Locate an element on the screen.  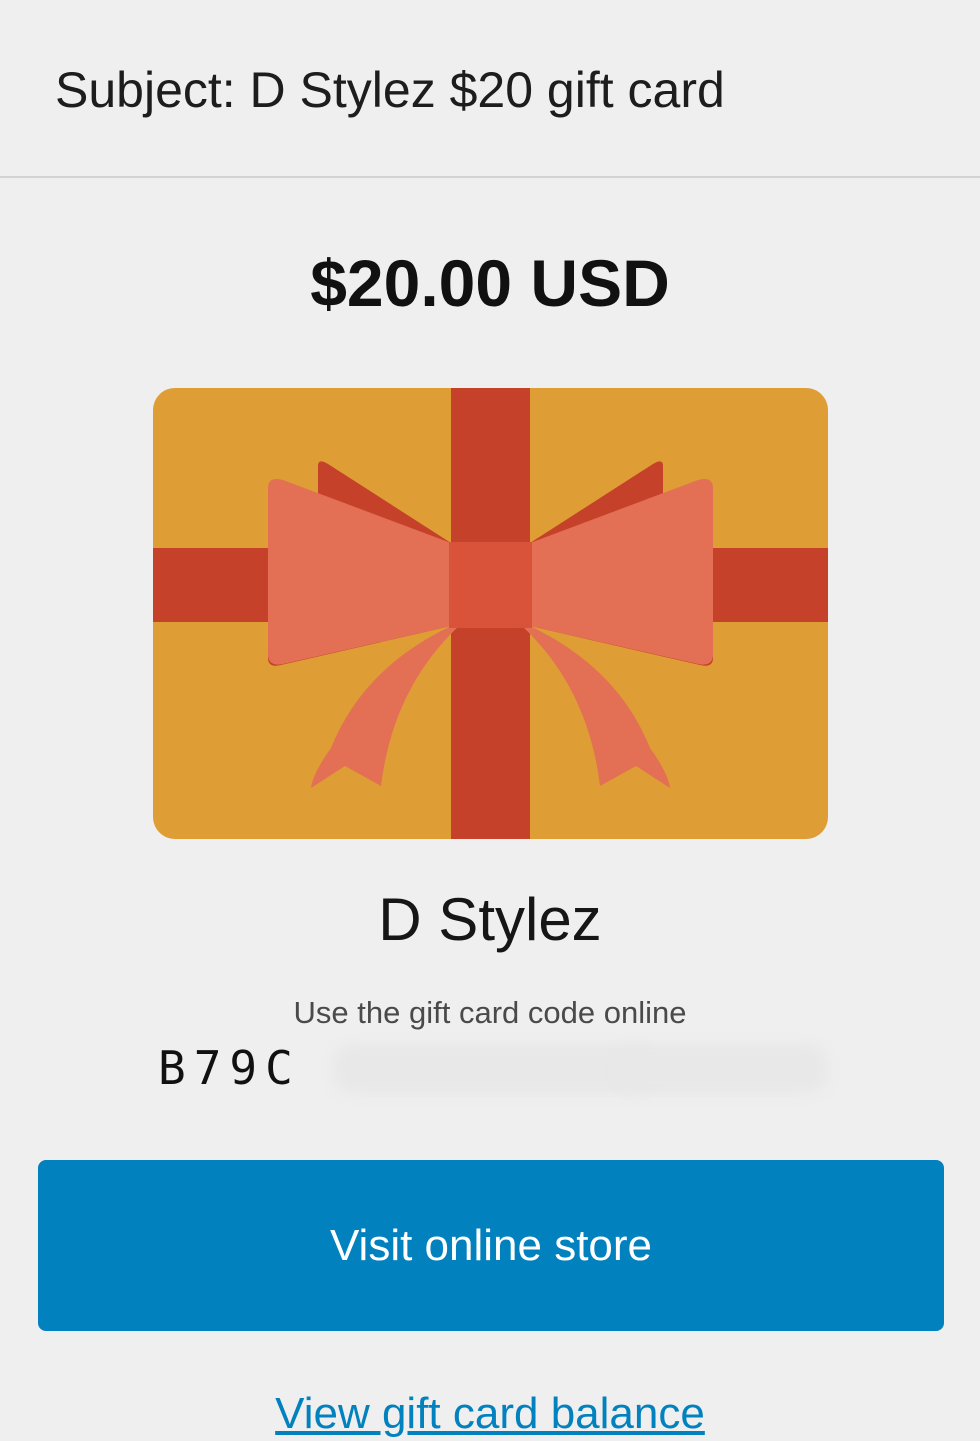
gift-card-code-visible: B79C is located at coordinates (229, 1068).